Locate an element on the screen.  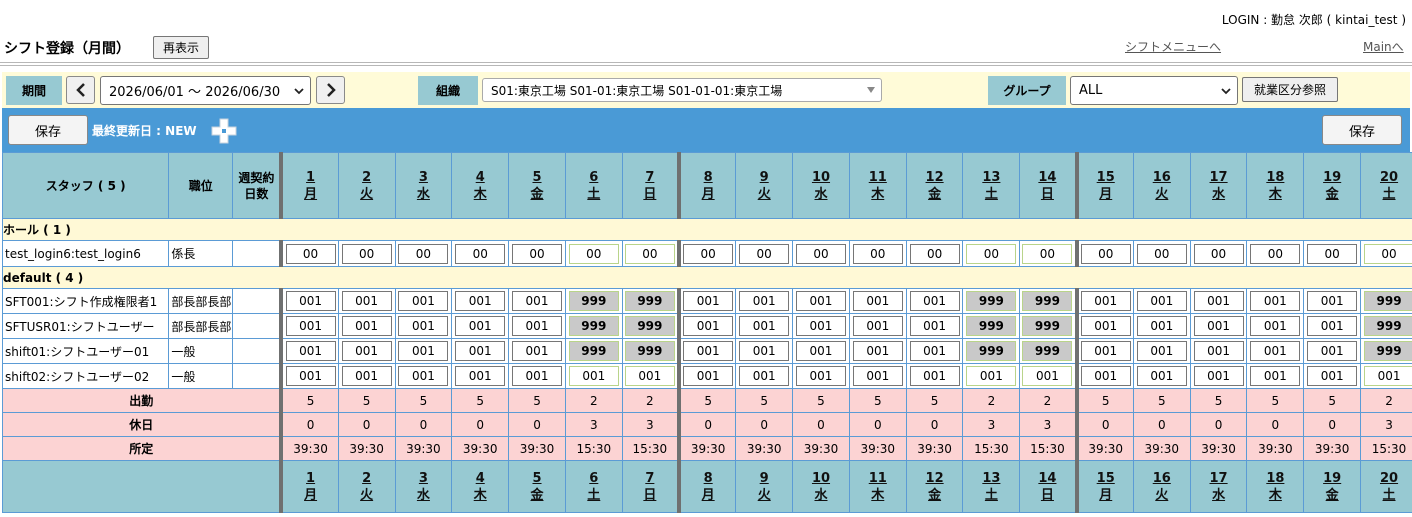
day-header-11: 11 木 is located at coordinates (877, 486).